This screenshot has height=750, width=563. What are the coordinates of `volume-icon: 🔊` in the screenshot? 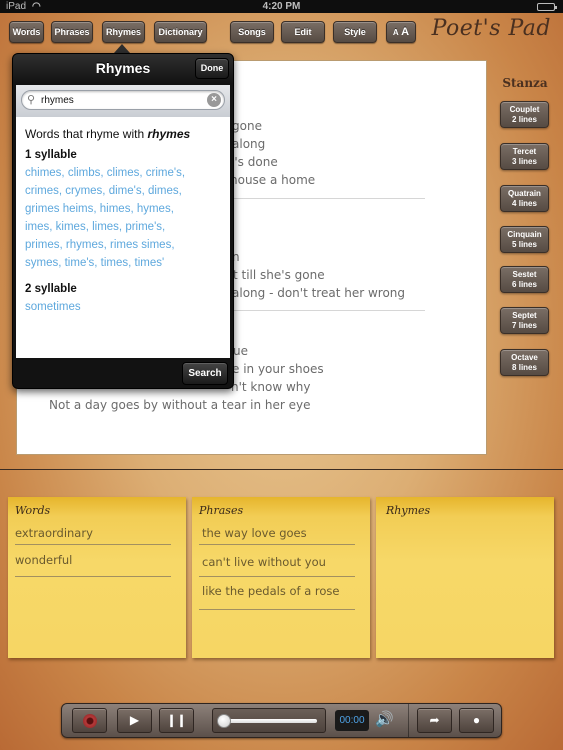 It's located at (384, 719).